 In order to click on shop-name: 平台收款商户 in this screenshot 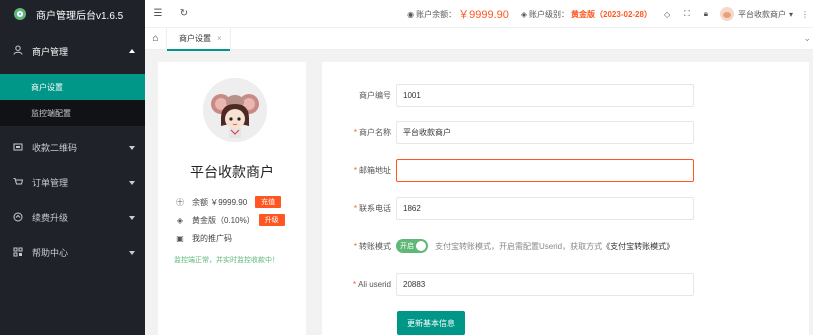, I will do `click(232, 172)`.